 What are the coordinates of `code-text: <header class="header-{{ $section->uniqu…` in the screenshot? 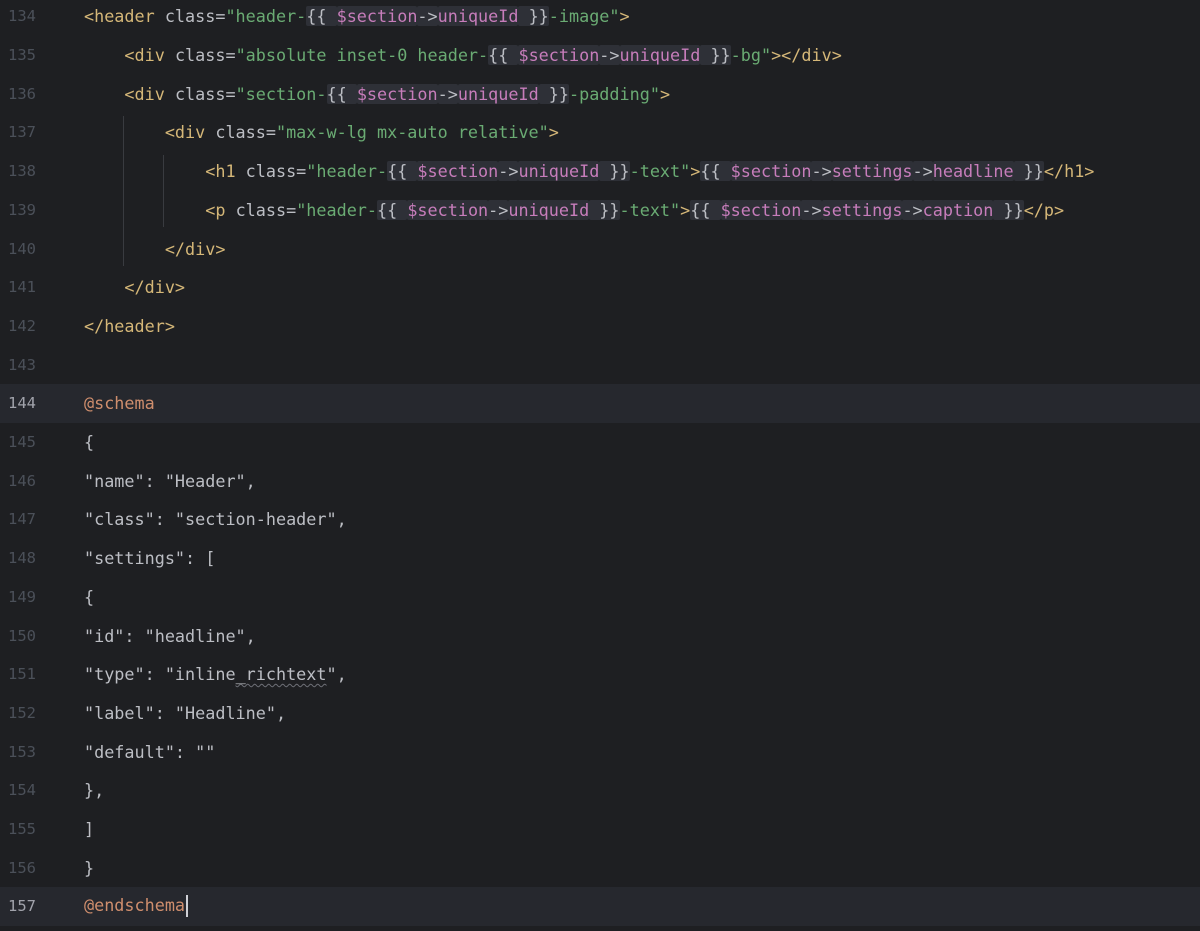 It's located at (357, 16).